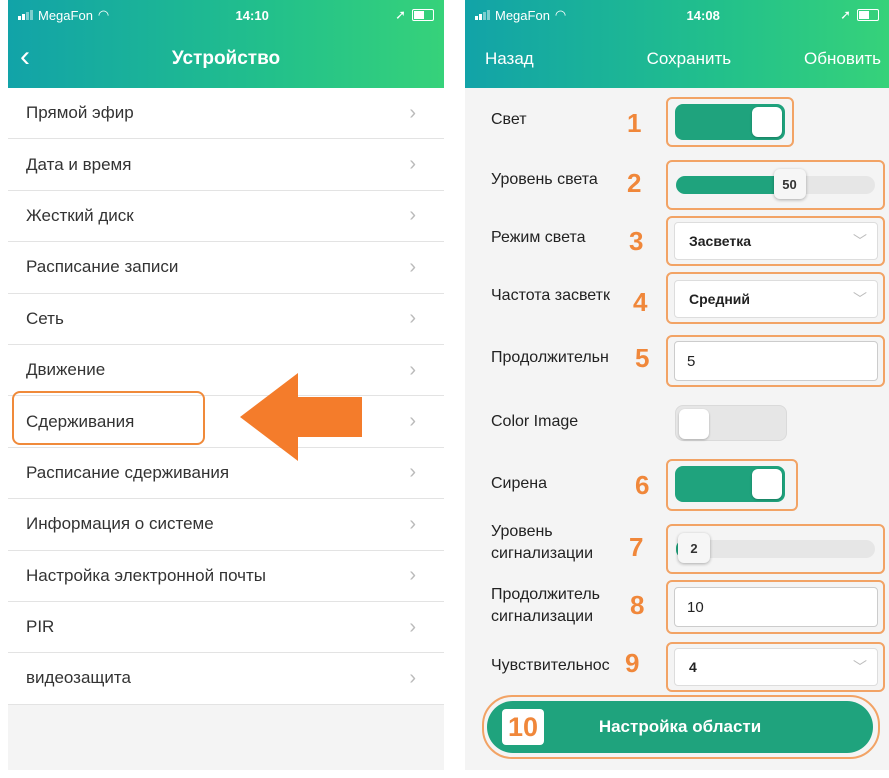 The width and height of the screenshot is (889, 778). What do you see at coordinates (226, 268) in the screenshot?
I see `menu-item: Расписание записи ›` at bounding box center [226, 268].